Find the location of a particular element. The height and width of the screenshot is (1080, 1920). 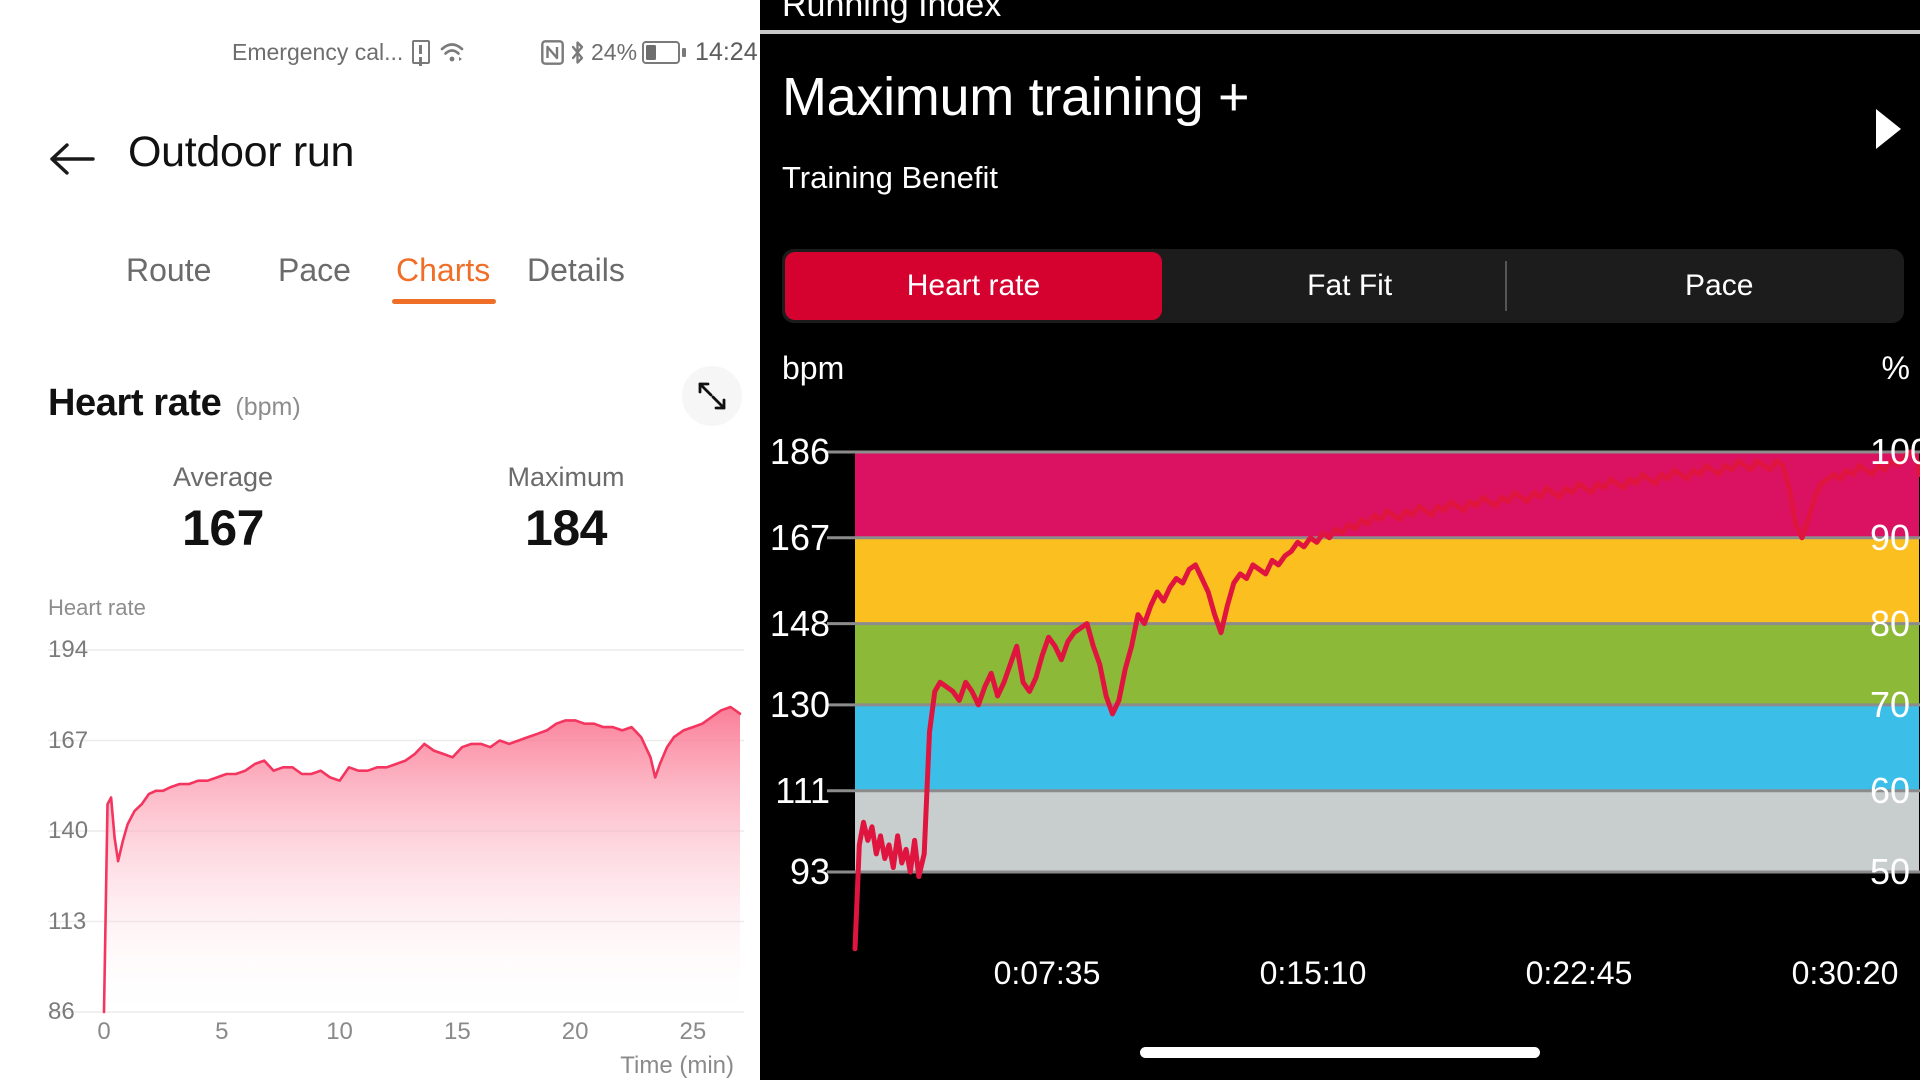

y-axis-bpm-tick-label: 167 is located at coordinates (799, 537).